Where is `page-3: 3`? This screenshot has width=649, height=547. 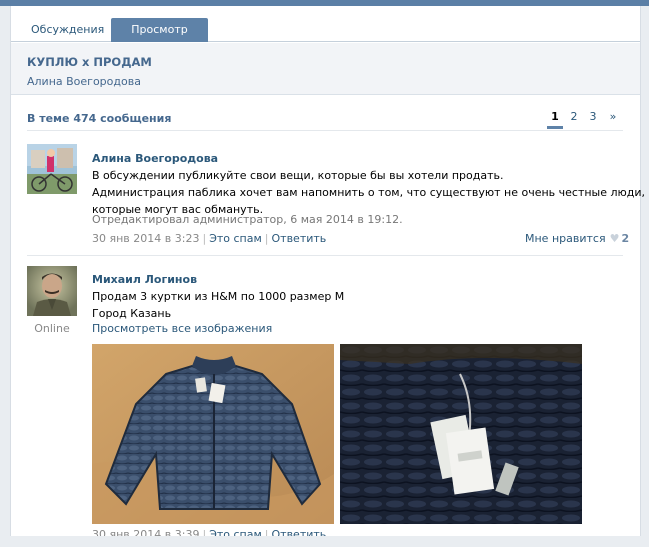
page-3: 3 is located at coordinates (593, 119).